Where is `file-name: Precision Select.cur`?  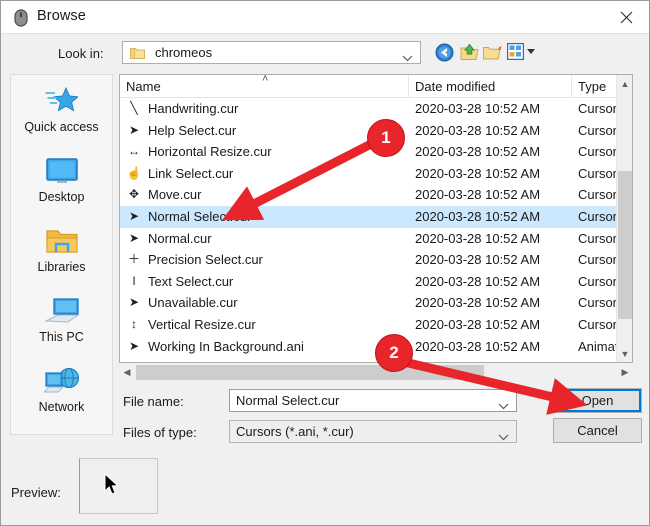 file-name: Precision Select.cur is located at coordinates (205, 260).